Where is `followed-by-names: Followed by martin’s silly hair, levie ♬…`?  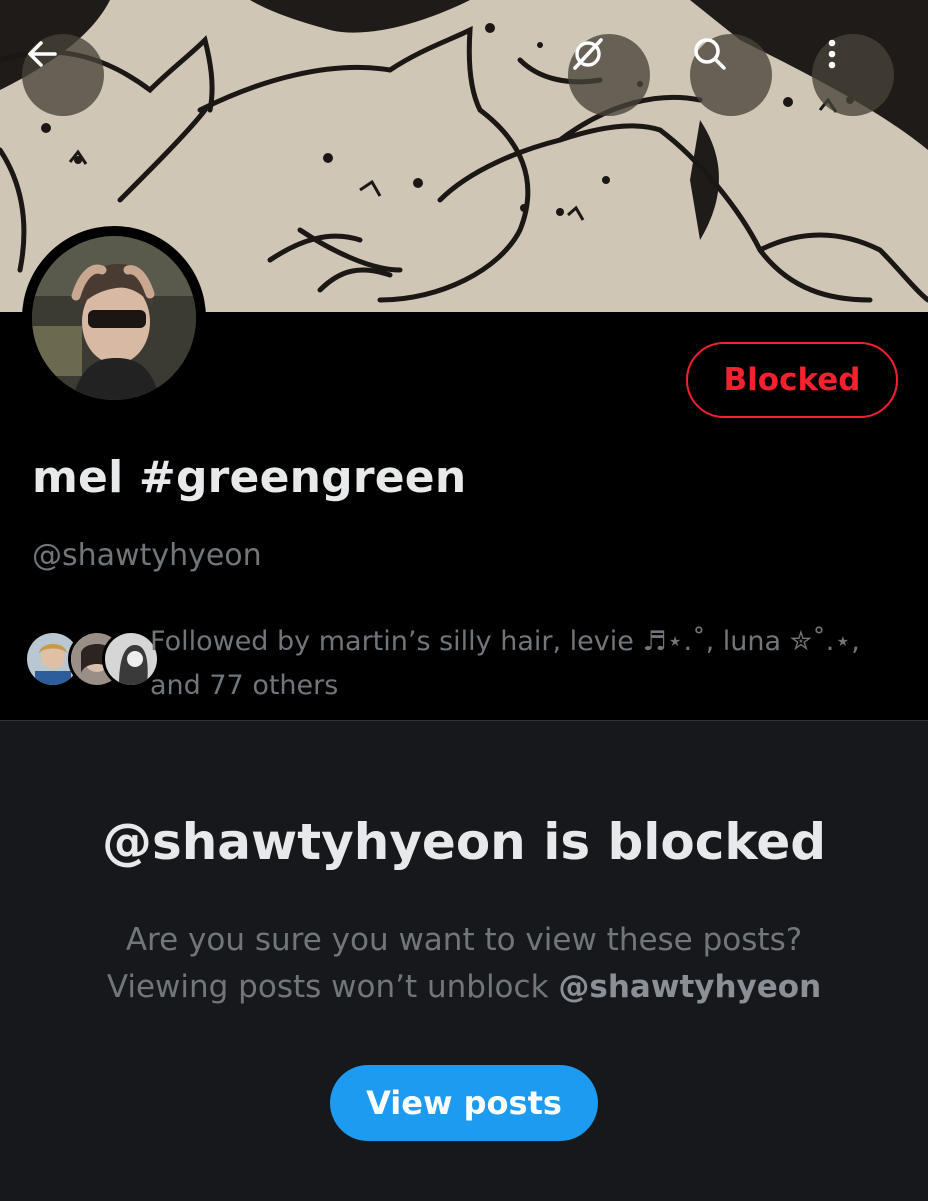 followed-by-names: Followed by martin’s silly hair, levie ♬… is located at coordinates (505, 641).